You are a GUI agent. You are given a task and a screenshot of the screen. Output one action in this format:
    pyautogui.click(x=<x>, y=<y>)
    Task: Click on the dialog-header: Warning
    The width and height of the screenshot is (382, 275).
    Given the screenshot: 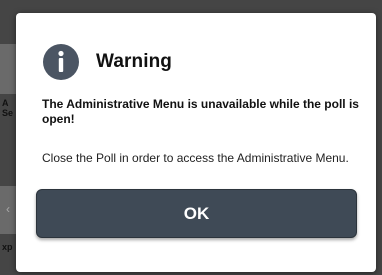 What is the action you would take?
    pyautogui.click(x=107, y=62)
    